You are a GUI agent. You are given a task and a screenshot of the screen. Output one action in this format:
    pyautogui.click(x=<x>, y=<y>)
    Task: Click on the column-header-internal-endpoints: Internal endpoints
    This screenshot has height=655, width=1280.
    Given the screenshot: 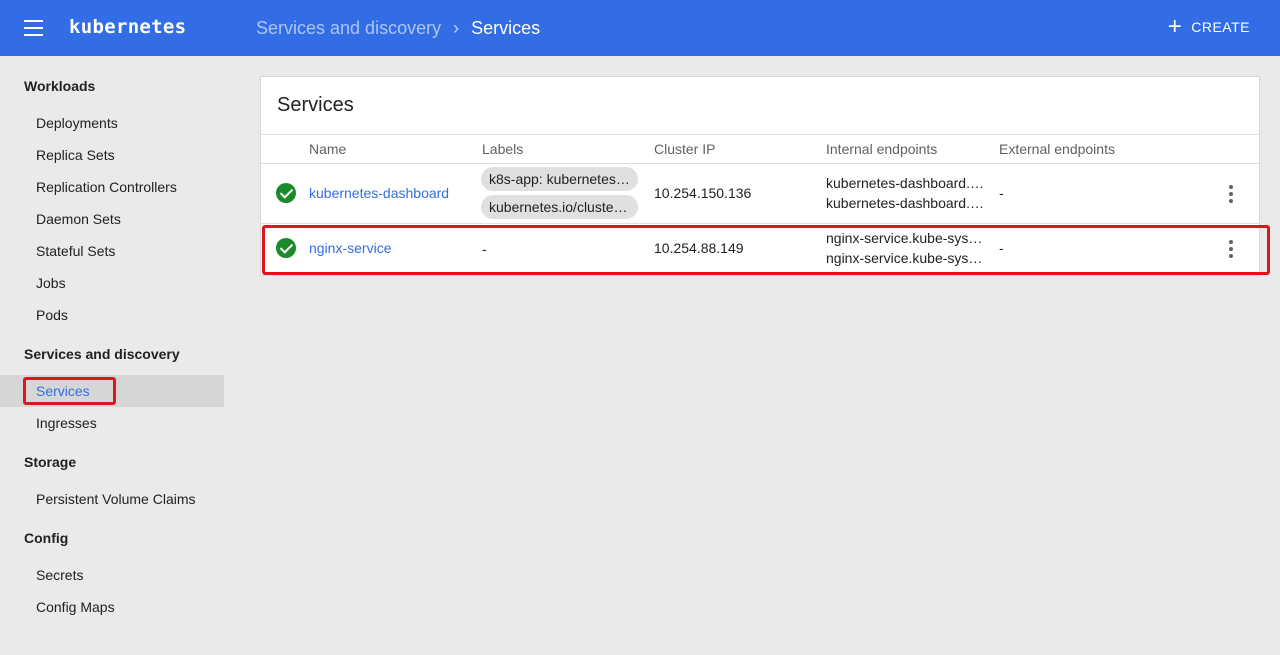 What is the action you would take?
    pyautogui.click(x=882, y=149)
    